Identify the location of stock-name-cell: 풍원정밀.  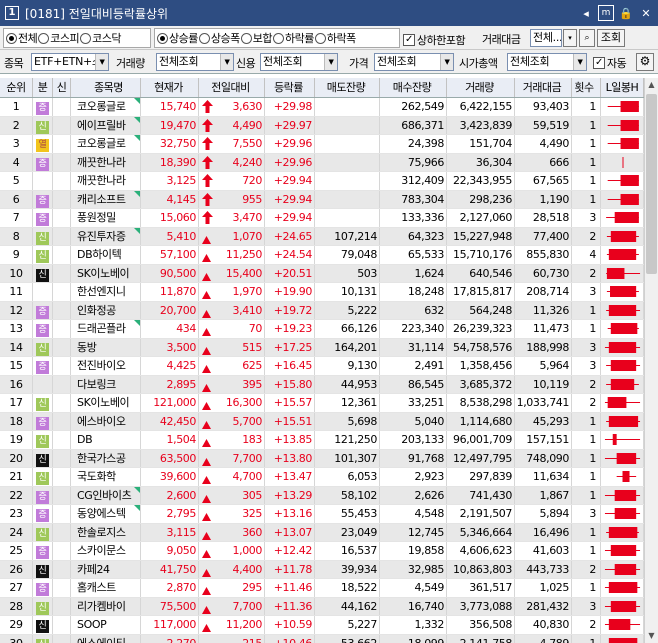
(106, 218).